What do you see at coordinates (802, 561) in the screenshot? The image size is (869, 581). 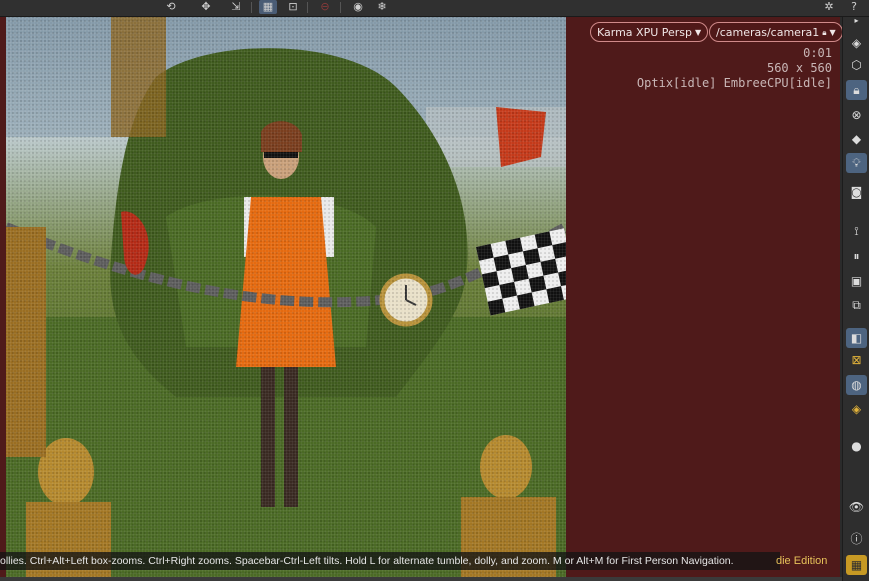 I see `edition-label: die Edition` at bounding box center [802, 561].